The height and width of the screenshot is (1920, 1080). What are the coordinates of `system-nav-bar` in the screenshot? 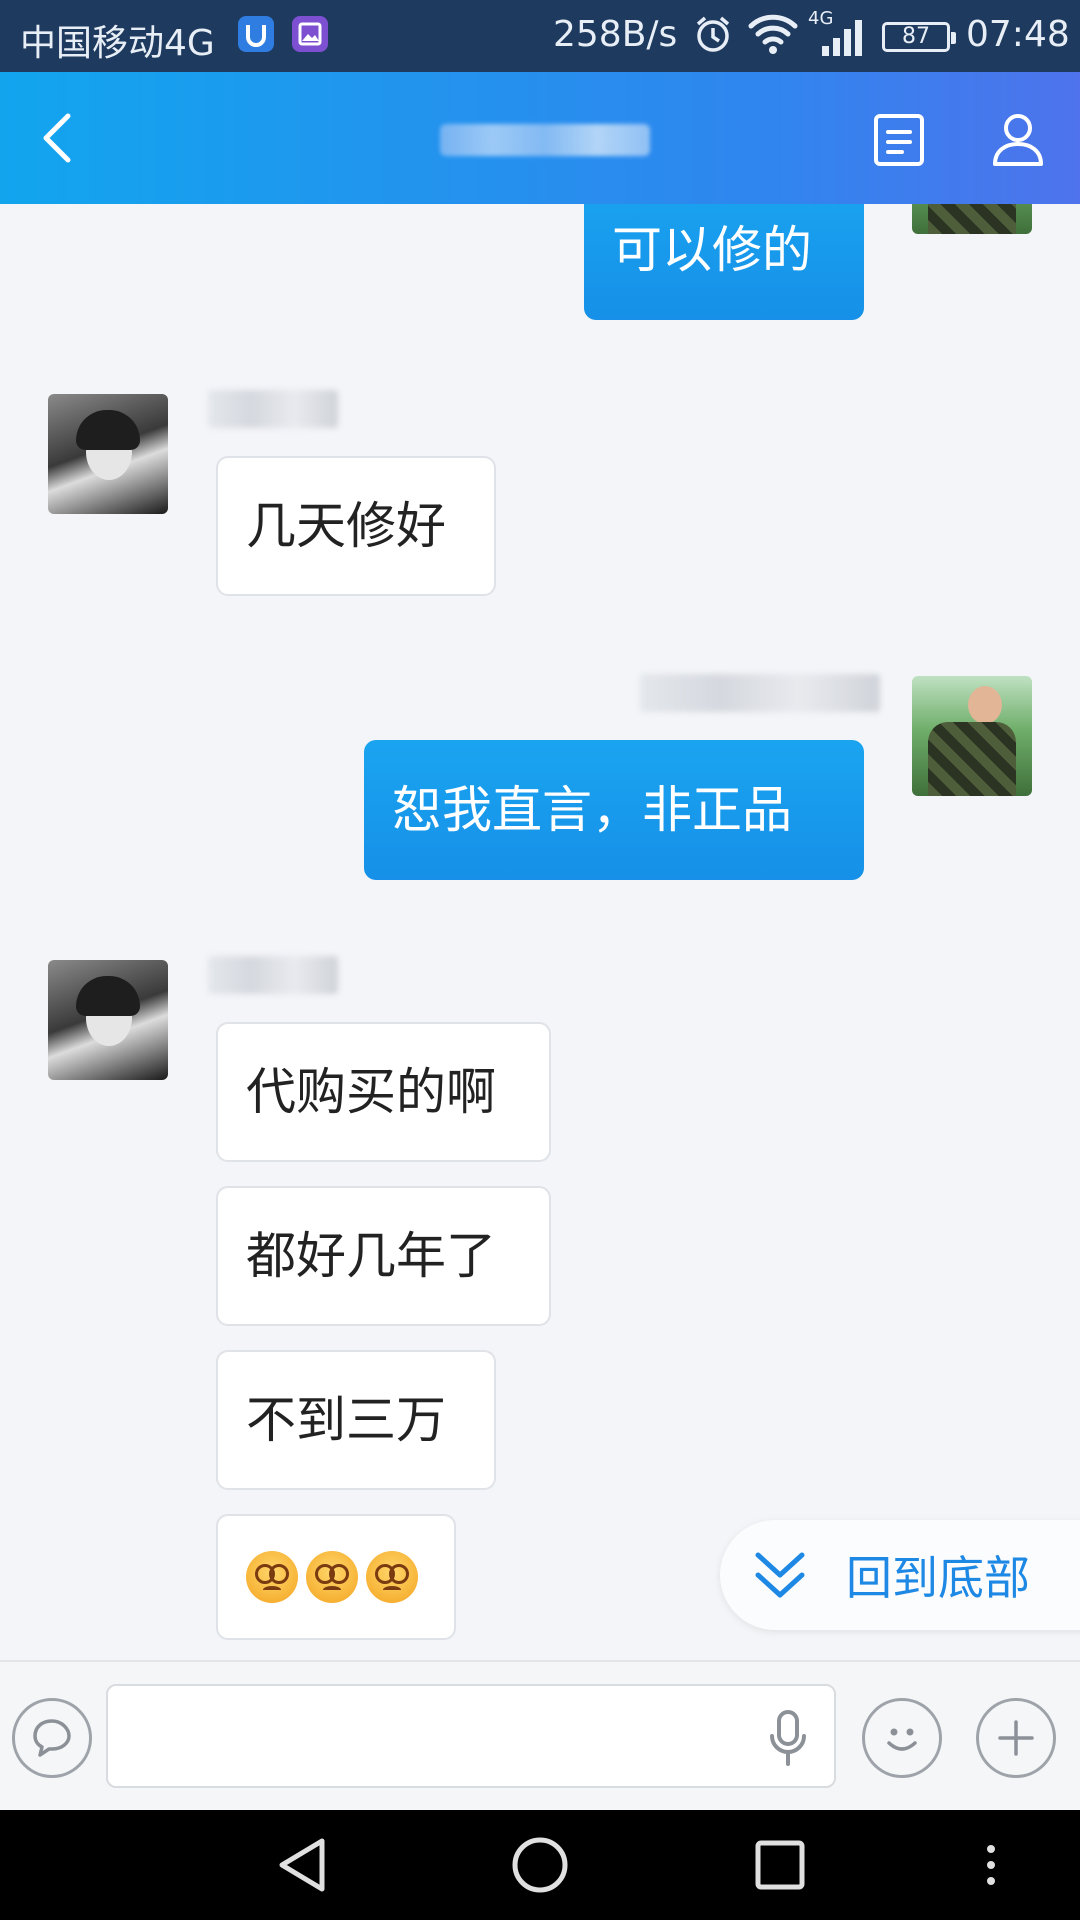 It's located at (540, 1865).